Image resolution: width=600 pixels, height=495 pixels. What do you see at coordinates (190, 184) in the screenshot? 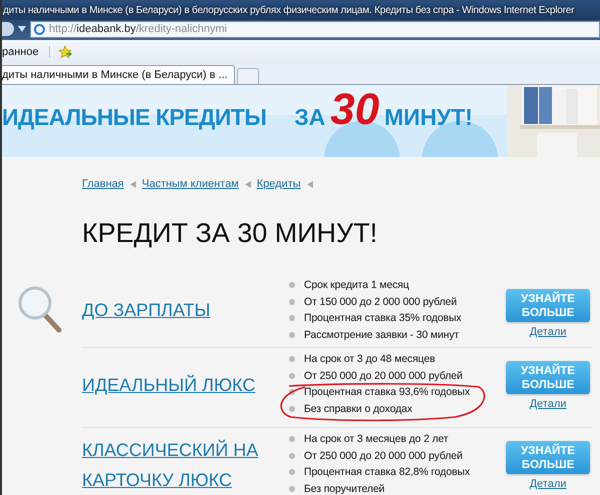
I see `breadcrumb-link: Частным клиентам` at bounding box center [190, 184].